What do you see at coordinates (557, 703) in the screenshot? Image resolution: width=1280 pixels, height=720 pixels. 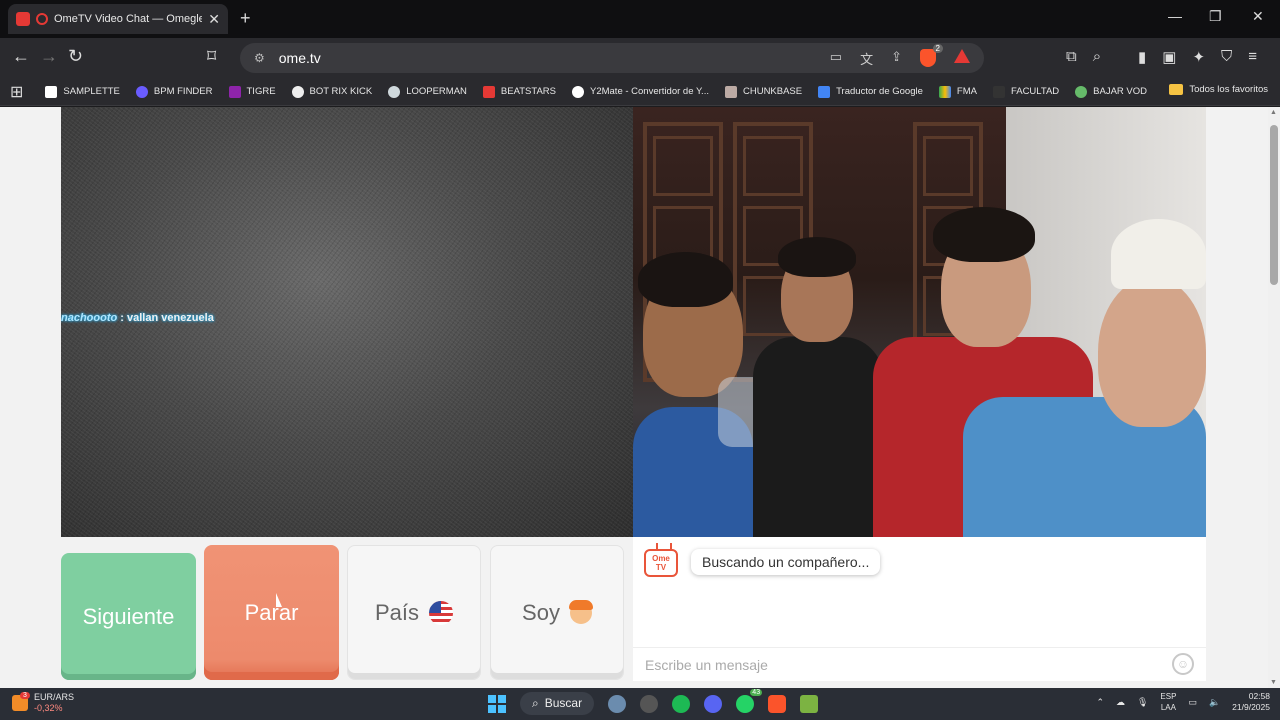 I see `taskbar-search: ⌕ Buscar` at bounding box center [557, 703].